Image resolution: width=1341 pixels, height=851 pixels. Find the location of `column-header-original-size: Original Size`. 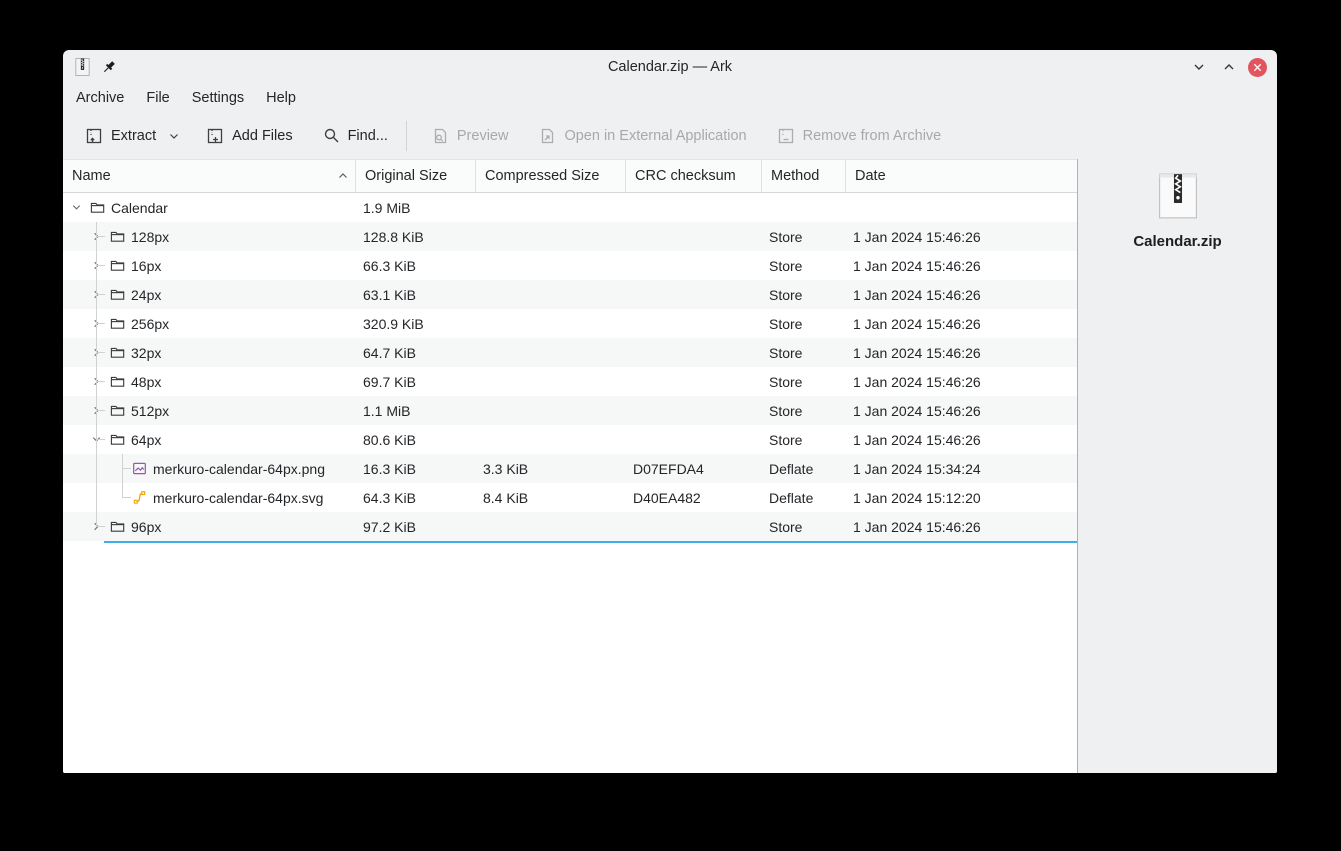

column-header-original-size: Original Size is located at coordinates (416, 176).